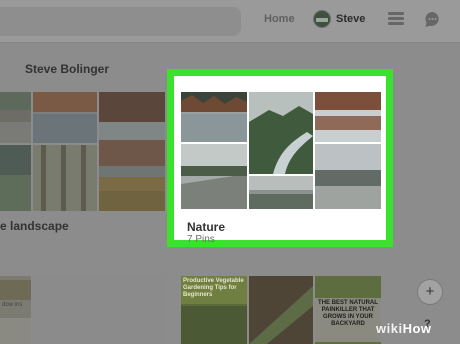 This screenshot has width=460, height=344. I want to click on nature-tile-mist, so click(281, 192).